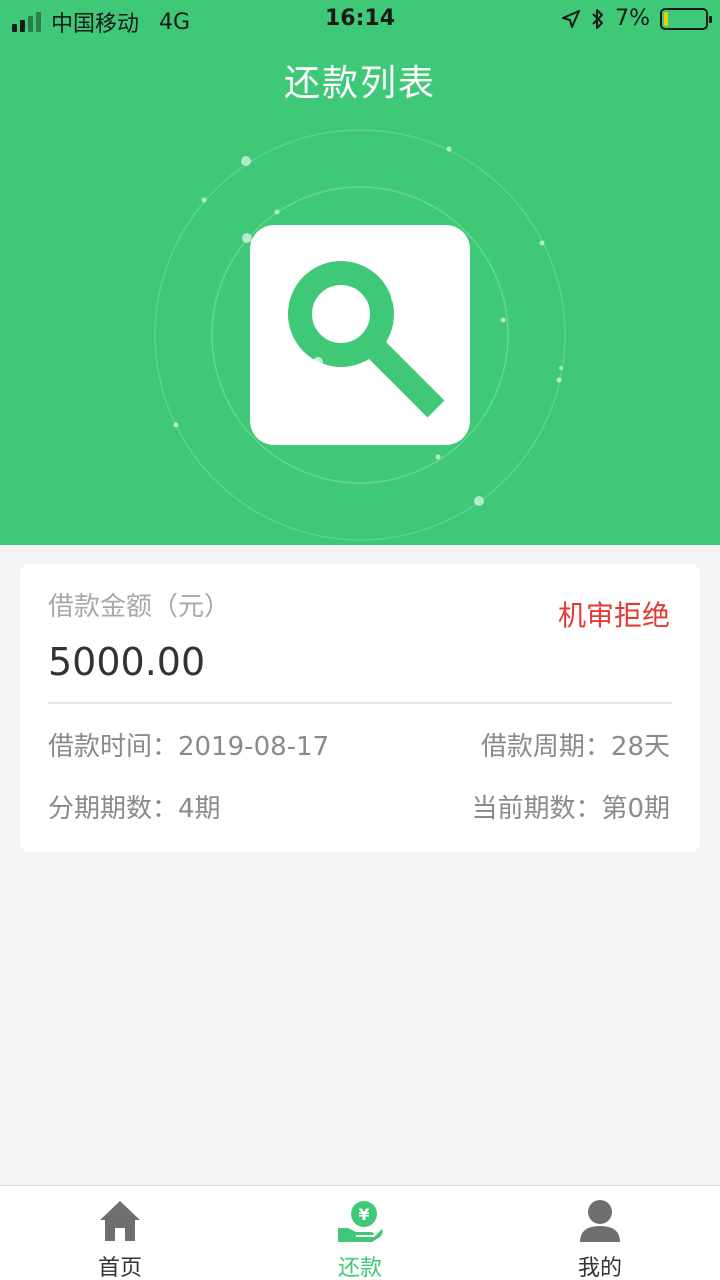 Image resolution: width=720 pixels, height=1280 pixels. Describe the element at coordinates (536, 809) in the screenshot. I see `current-period-label: 当前期数：` at that location.